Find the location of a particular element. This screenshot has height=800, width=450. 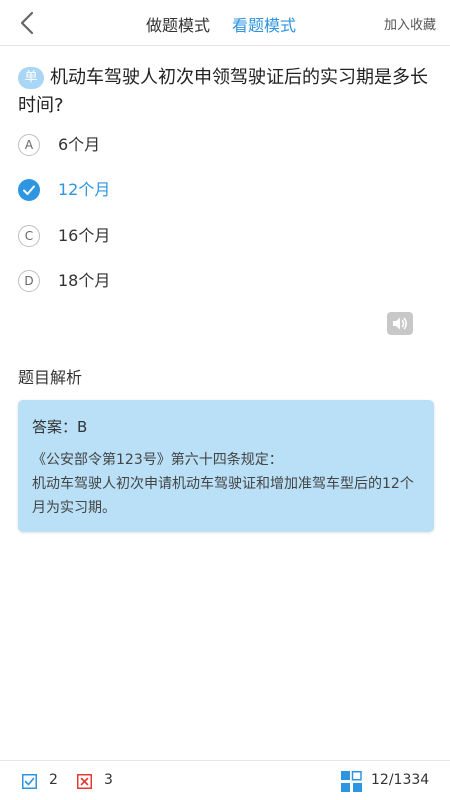

speaker-icon is located at coordinates (400, 323).